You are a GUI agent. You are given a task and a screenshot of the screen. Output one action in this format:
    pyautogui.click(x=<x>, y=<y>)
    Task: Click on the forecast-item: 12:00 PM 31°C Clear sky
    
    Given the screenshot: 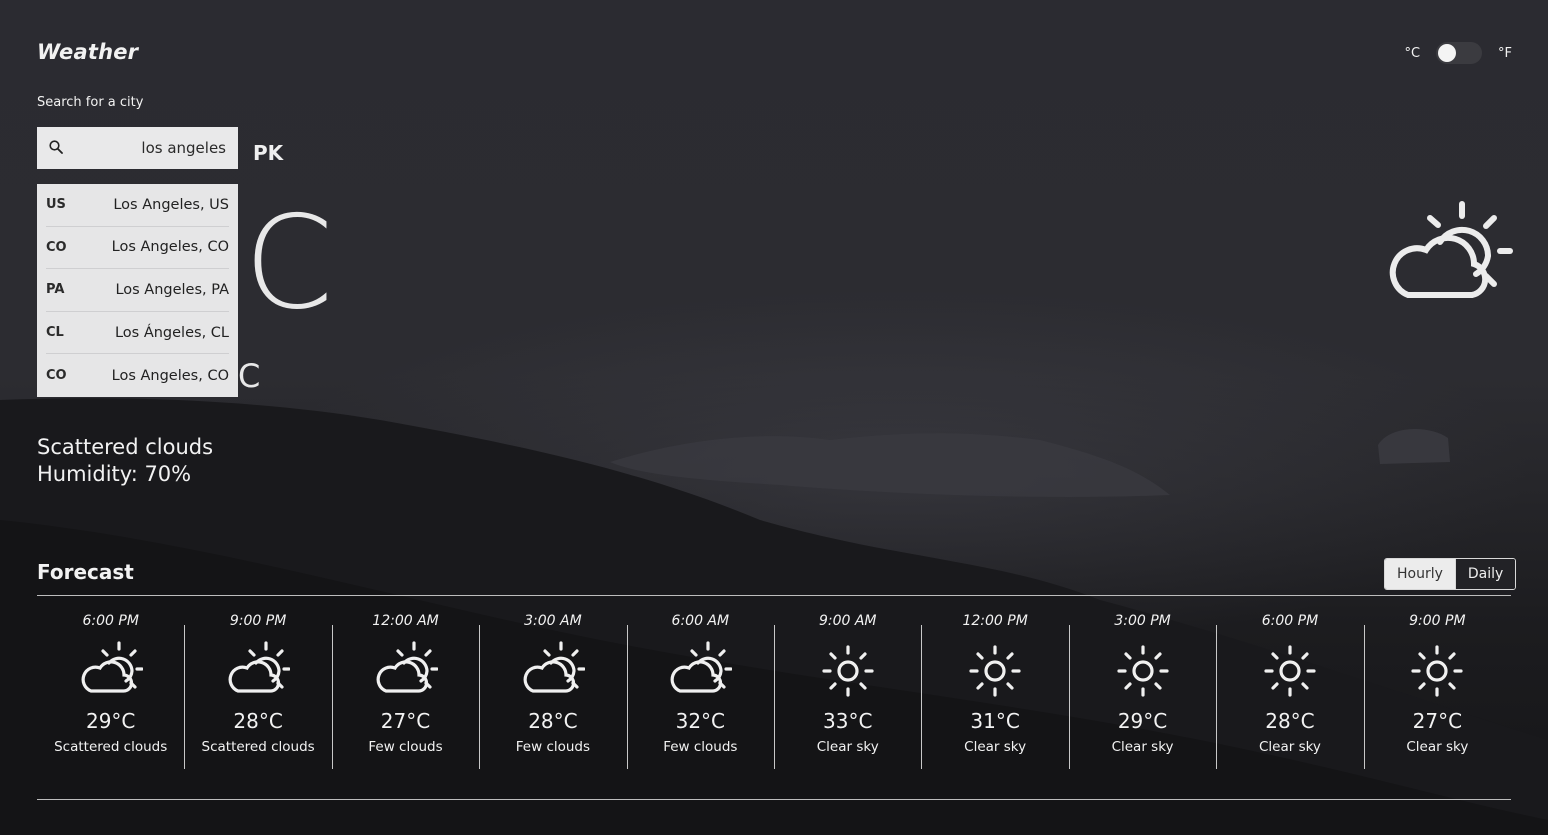 What is the action you would take?
    pyautogui.click(x=994, y=695)
    